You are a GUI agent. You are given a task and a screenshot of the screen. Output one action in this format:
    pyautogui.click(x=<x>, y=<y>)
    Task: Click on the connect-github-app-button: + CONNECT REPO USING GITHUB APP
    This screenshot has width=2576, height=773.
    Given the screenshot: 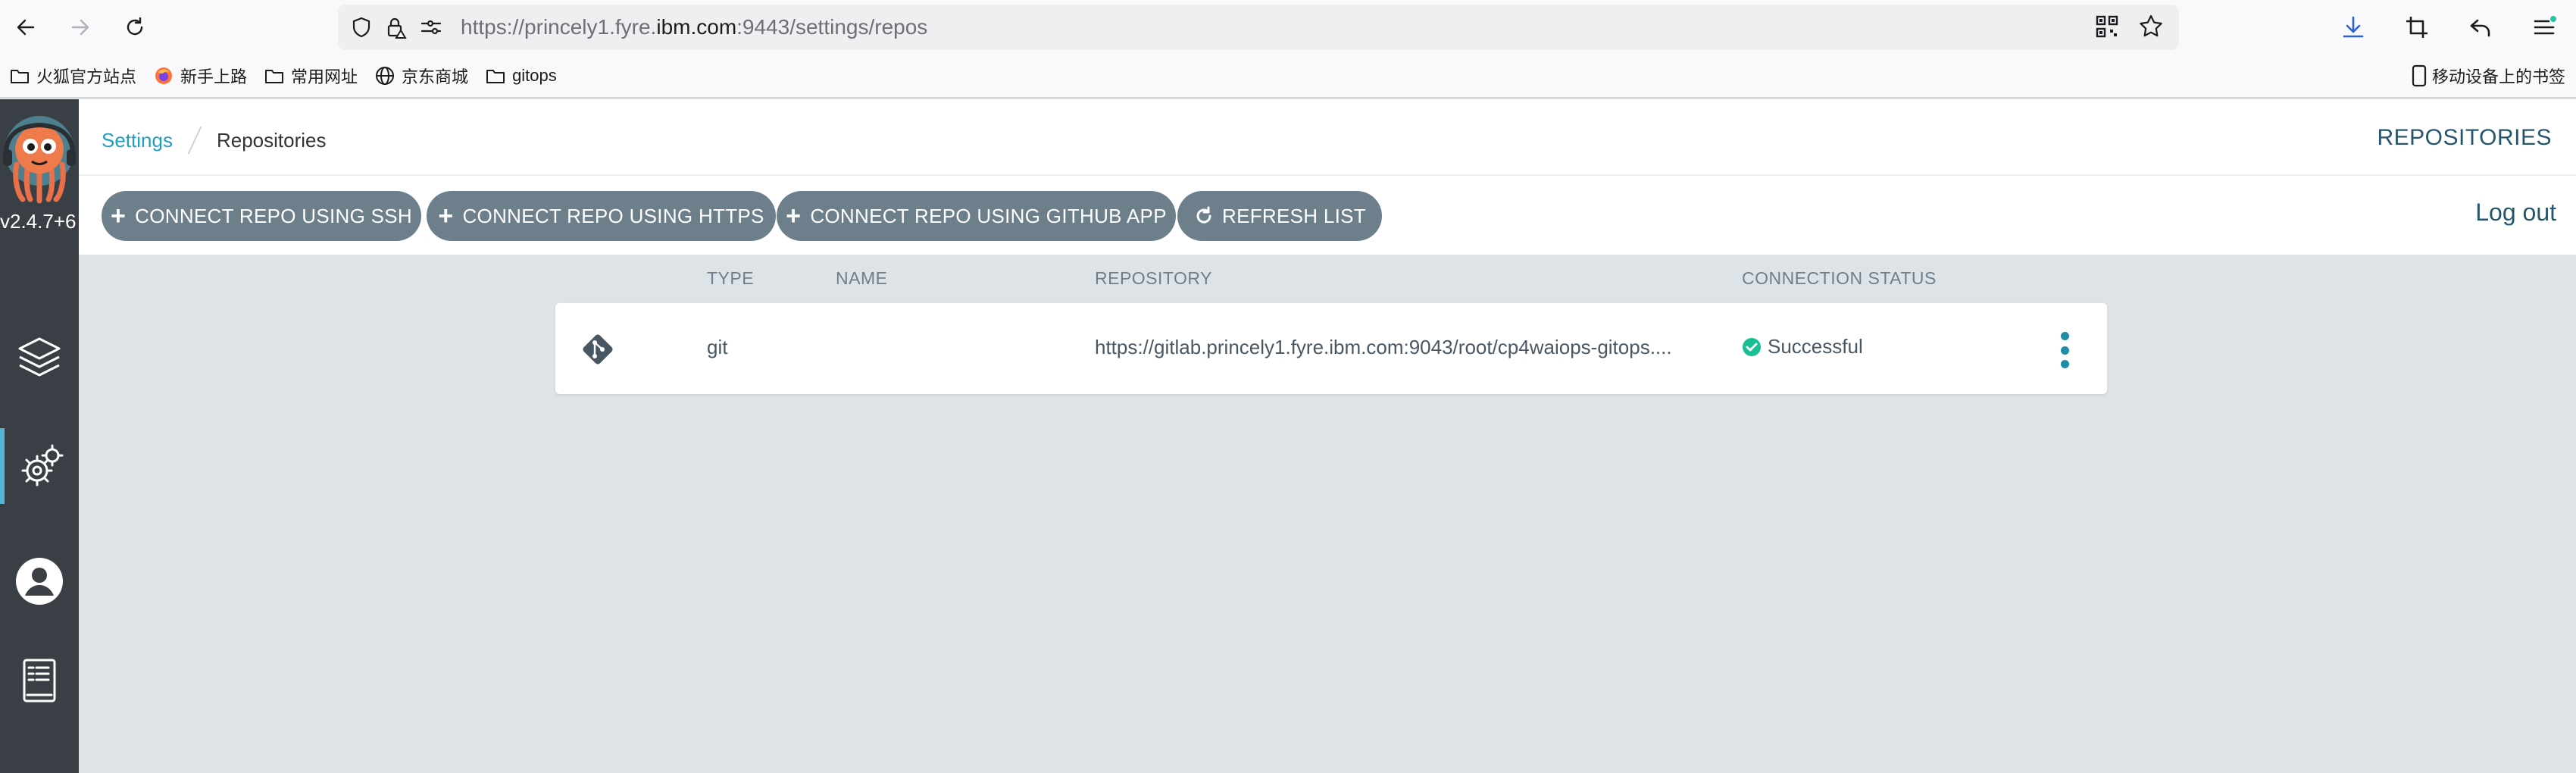 What is the action you would take?
    pyautogui.click(x=977, y=216)
    